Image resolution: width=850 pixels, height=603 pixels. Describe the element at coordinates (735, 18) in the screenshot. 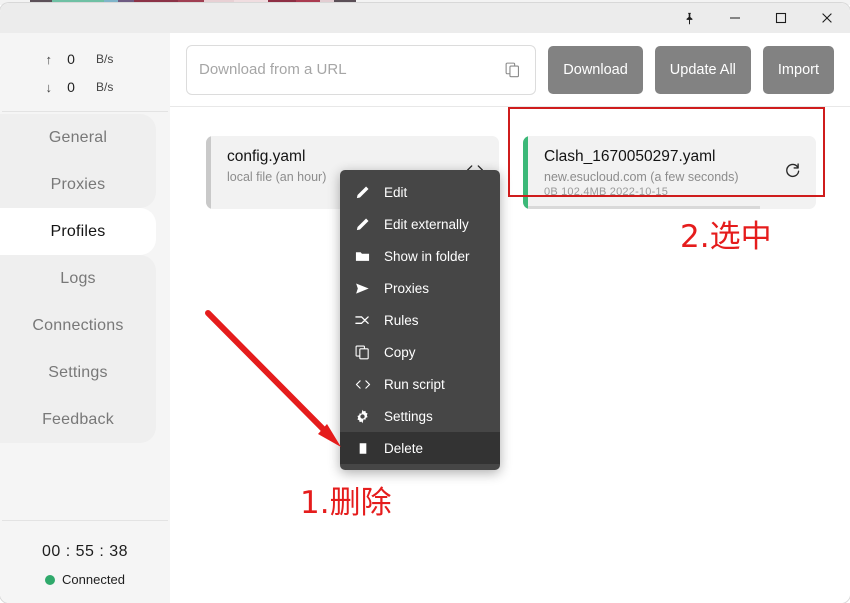

I see `minimize-button` at that location.